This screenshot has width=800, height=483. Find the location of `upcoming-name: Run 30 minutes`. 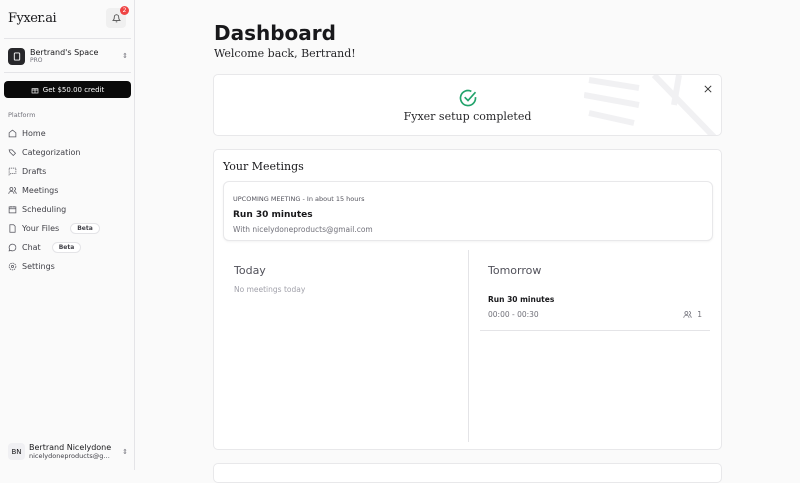

upcoming-name: Run 30 minutes is located at coordinates (273, 215).